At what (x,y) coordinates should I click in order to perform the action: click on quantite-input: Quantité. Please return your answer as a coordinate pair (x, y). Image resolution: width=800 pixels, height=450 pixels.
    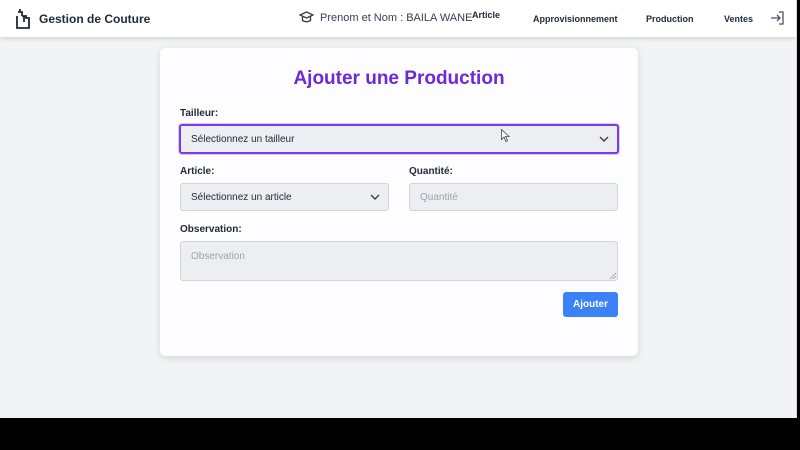
    Looking at the image, I should click on (513, 197).